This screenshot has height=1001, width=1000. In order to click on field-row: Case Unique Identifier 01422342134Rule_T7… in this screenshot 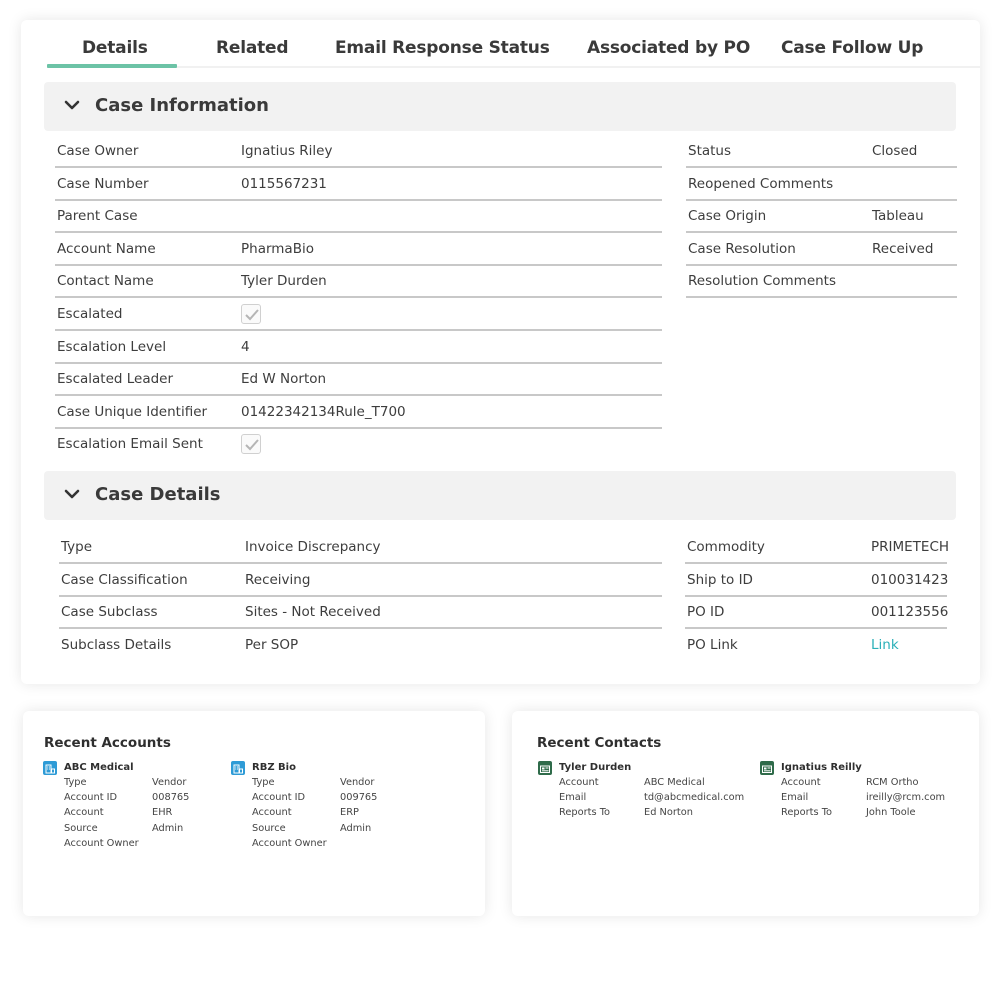, I will do `click(358, 413)`.